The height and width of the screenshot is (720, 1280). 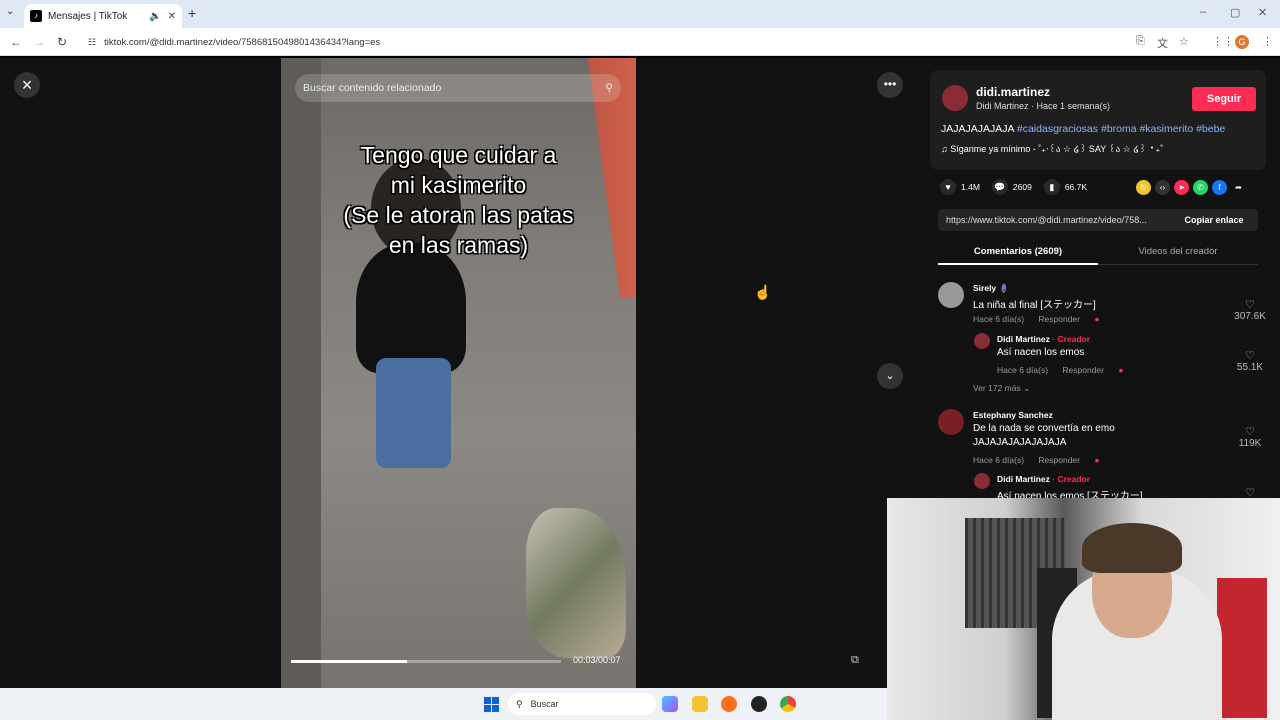 I want to click on video-progress-fill, so click(x=349, y=661).